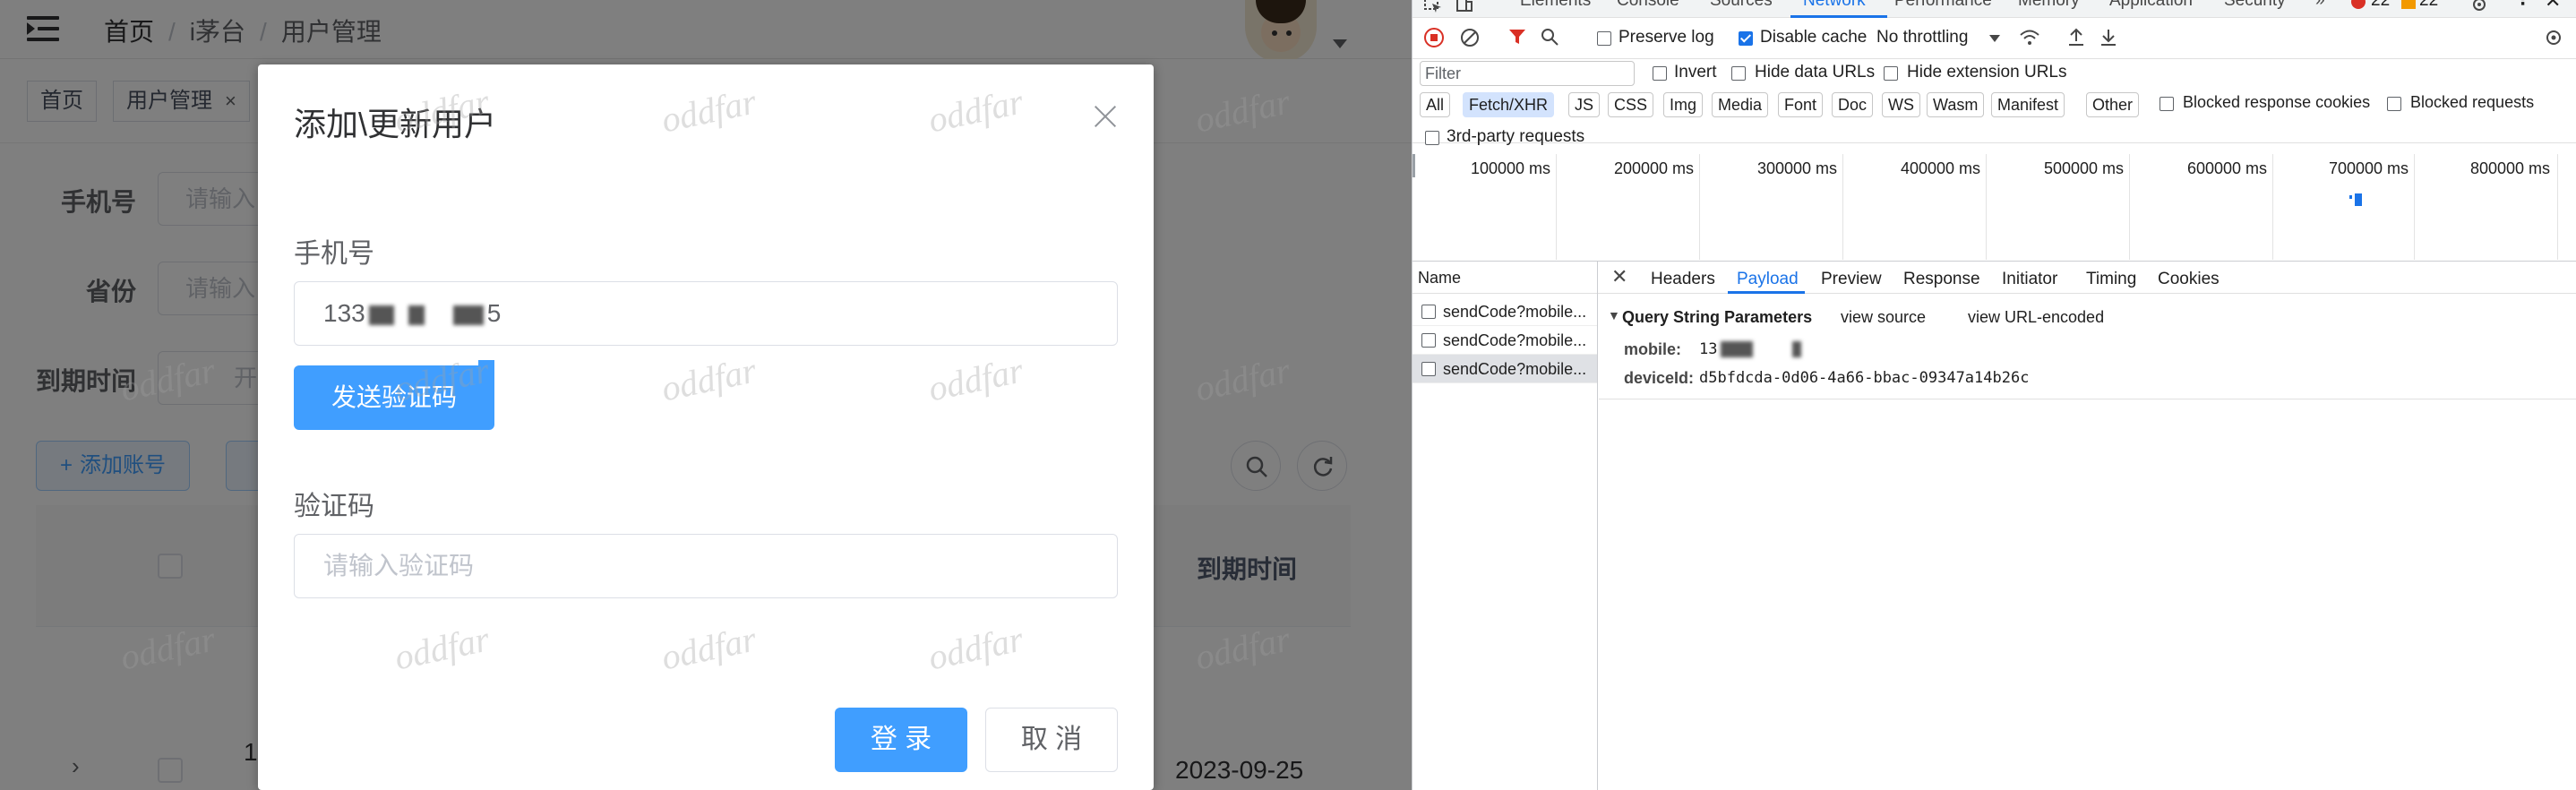  Describe the element at coordinates (1510, 168) in the screenshot. I see `timeline-tick: 100000 ms` at that location.